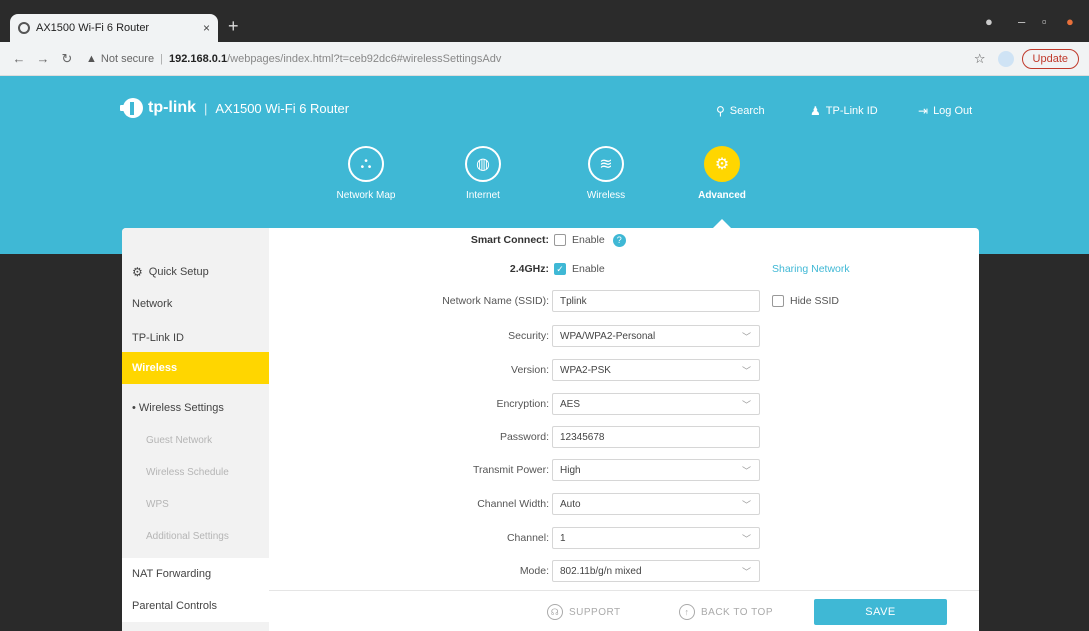  Describe the element at coordinates (495, 301) in the screenshot. I see `ssid-label: Network Name (SSID):` at that location.